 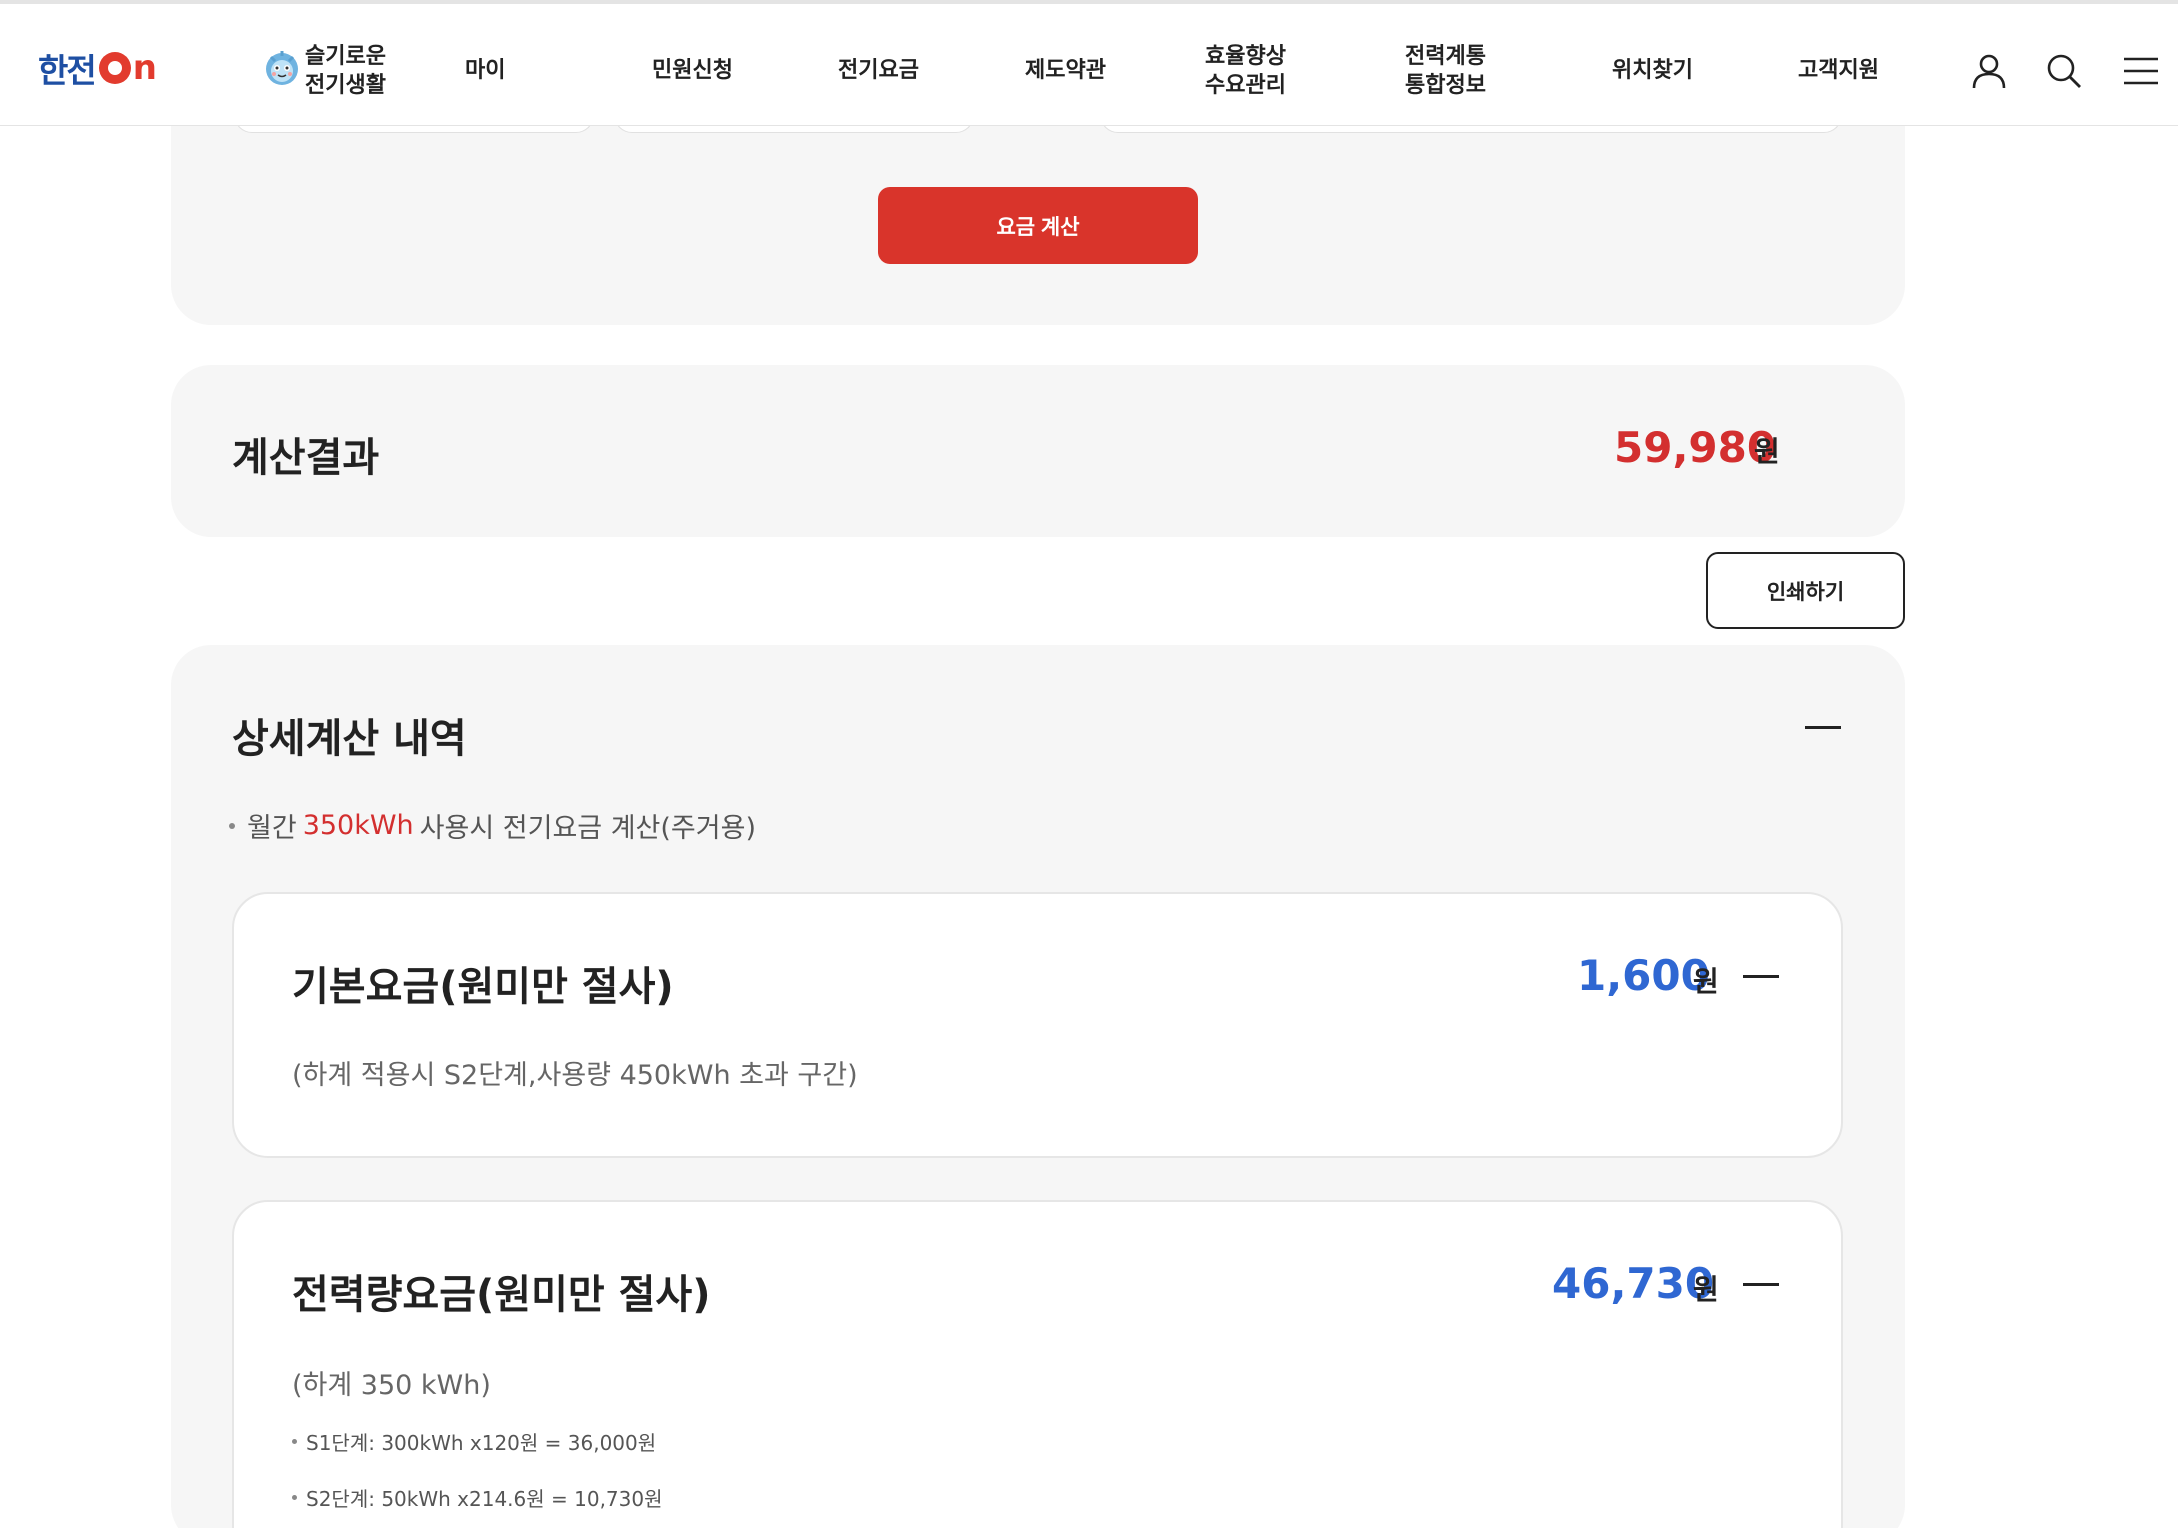 What do you see at coordinates (114, 68) in the screenshot?
I see `logo-o-shape` at bounding box center [114, 68].